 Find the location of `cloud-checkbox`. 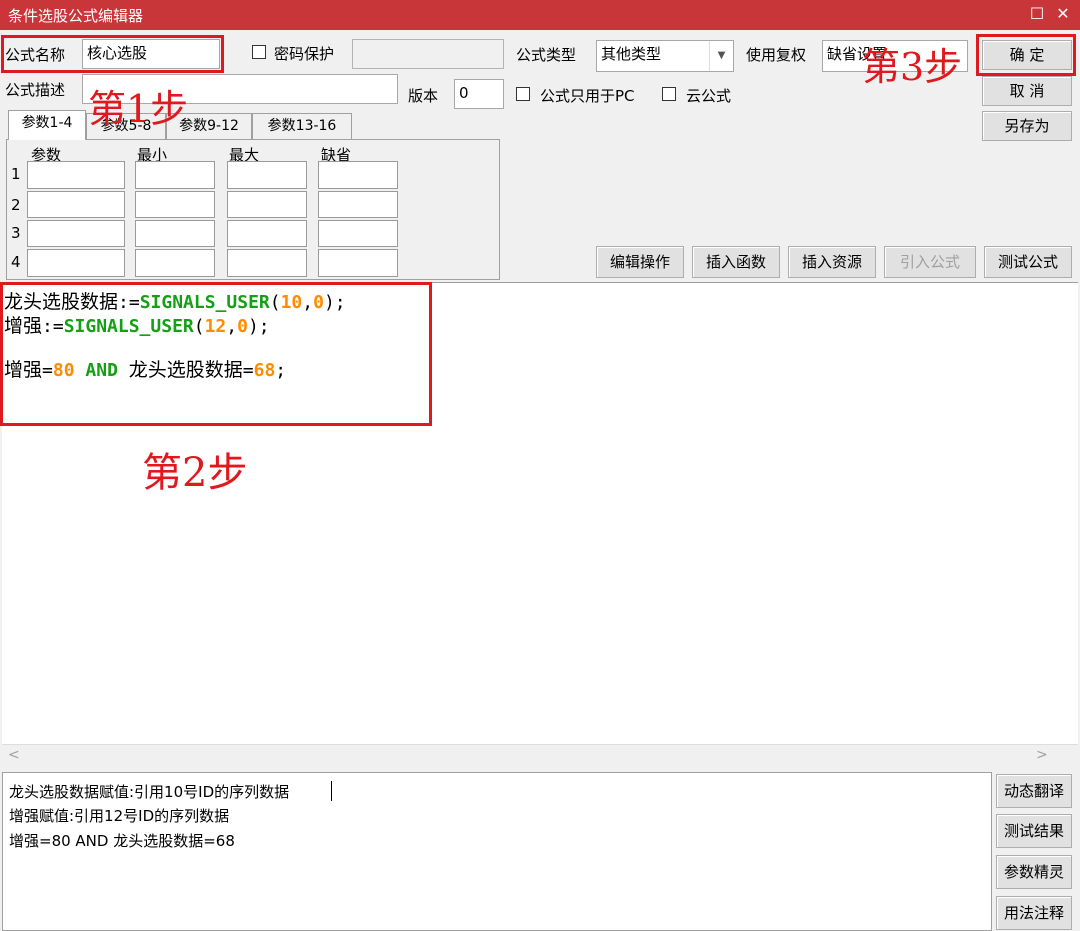

cloud-checkbox is located at coordinates (669, 94).